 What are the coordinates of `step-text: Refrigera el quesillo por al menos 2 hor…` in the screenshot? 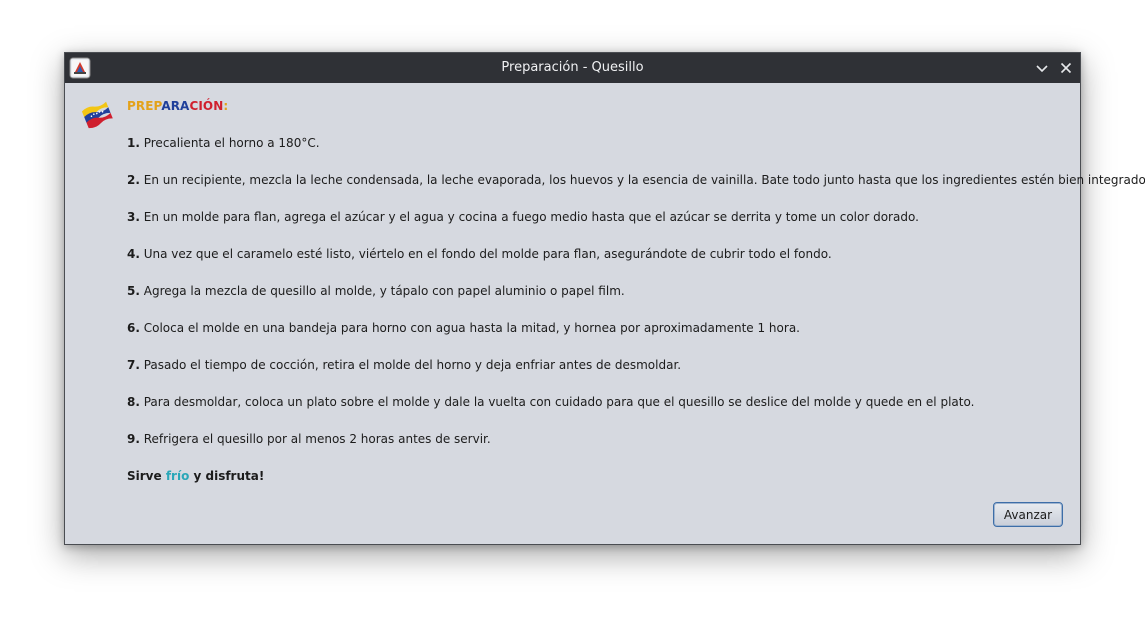 It's located at (315, 439).